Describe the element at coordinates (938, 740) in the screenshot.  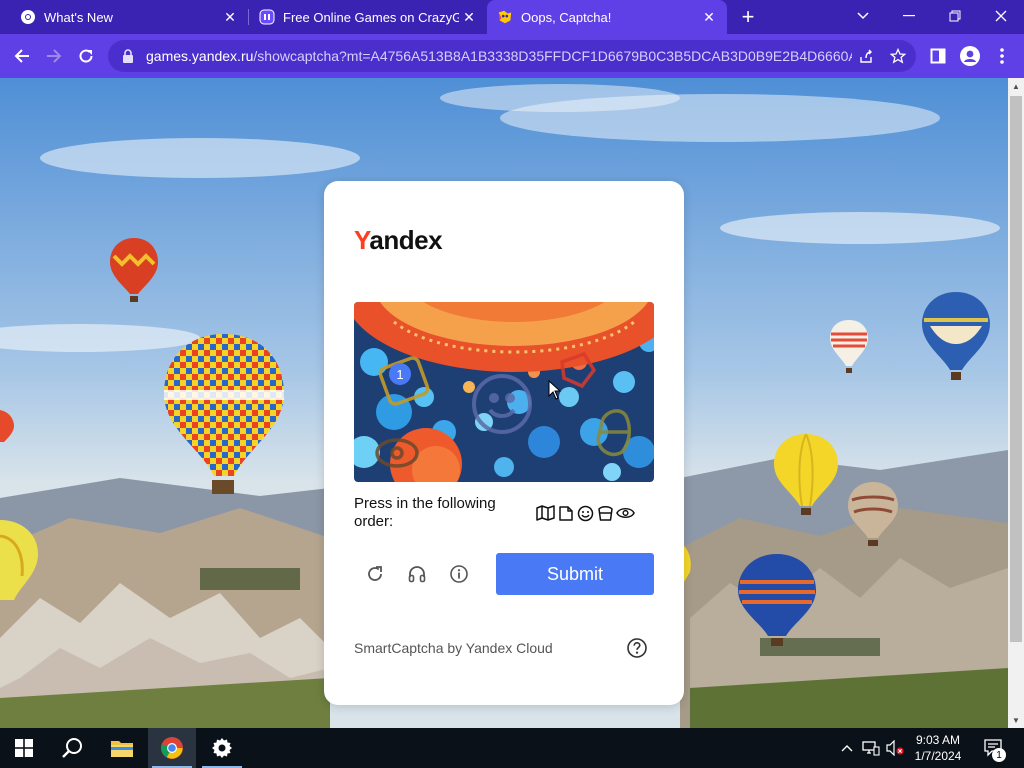
I see `clock-time: 9:03 AM` at that location.